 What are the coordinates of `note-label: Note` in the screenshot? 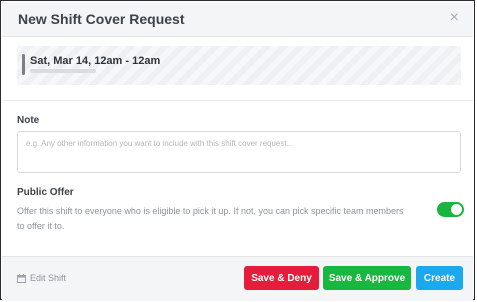 It's located at (28, 120).